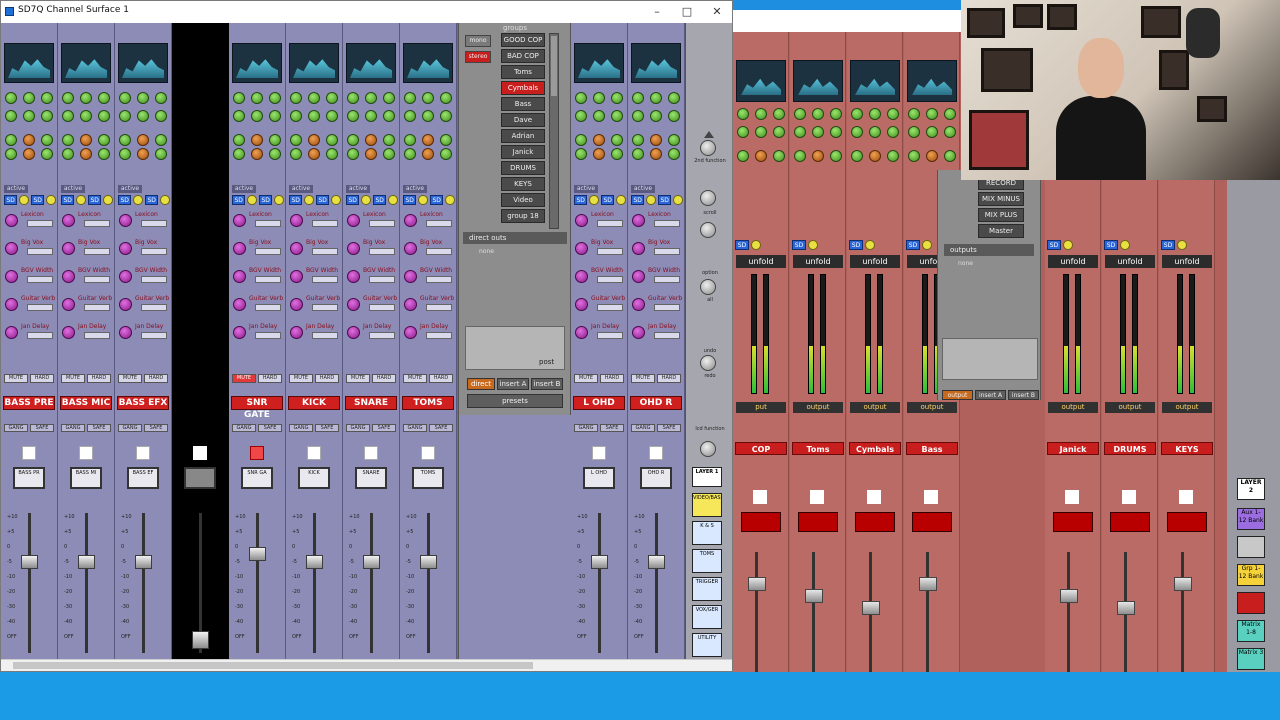 The image size is (1280, 720). I want to click on mode-button: MIX MINUS, so click(1001, 199).